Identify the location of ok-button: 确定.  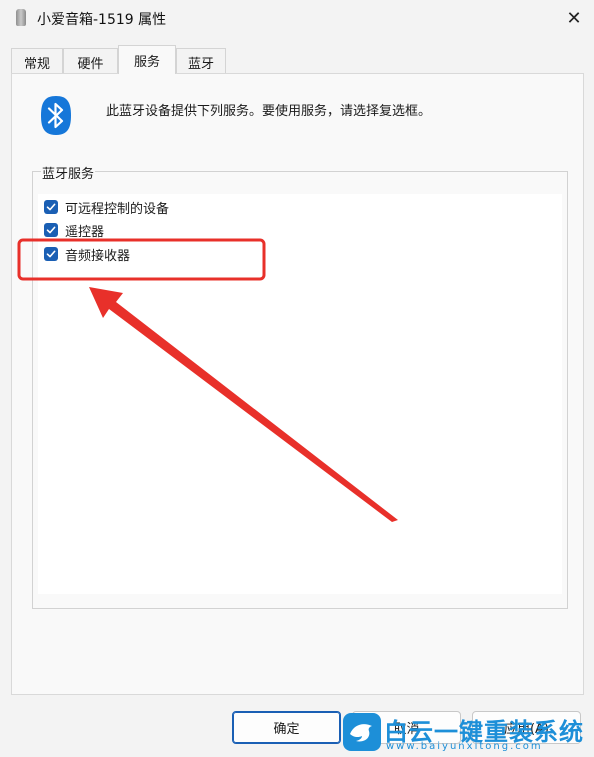
(286, 727).